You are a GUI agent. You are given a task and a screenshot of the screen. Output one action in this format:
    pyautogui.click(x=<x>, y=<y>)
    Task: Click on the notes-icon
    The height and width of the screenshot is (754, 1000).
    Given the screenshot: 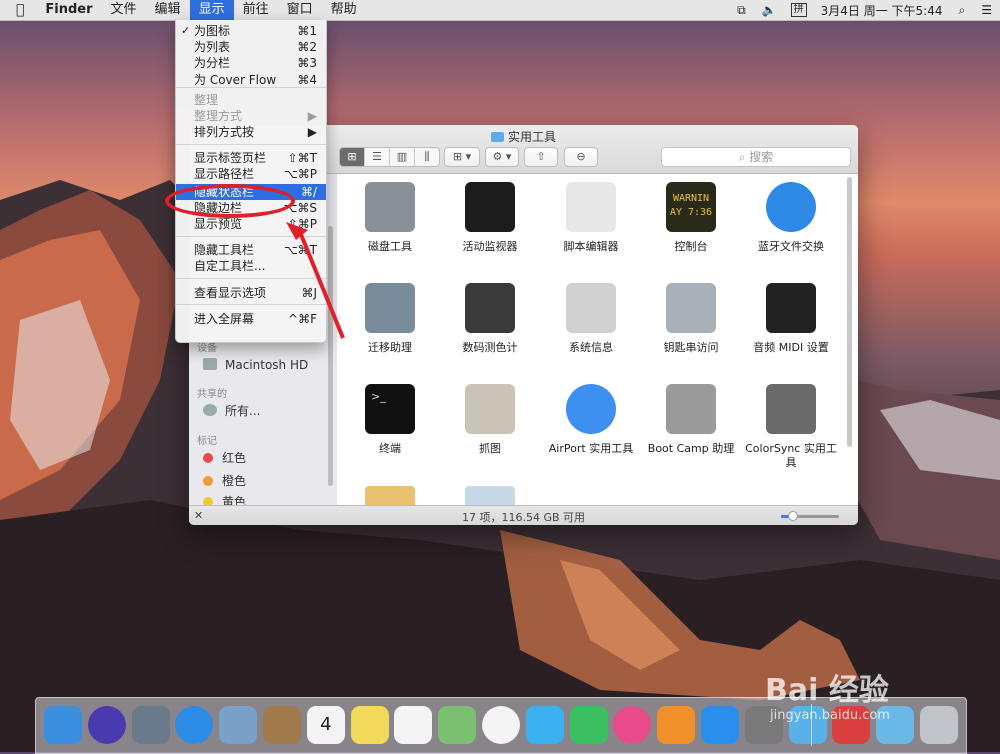 What is the action you would take?
    pyautogui.click(x=369, y=725)
    